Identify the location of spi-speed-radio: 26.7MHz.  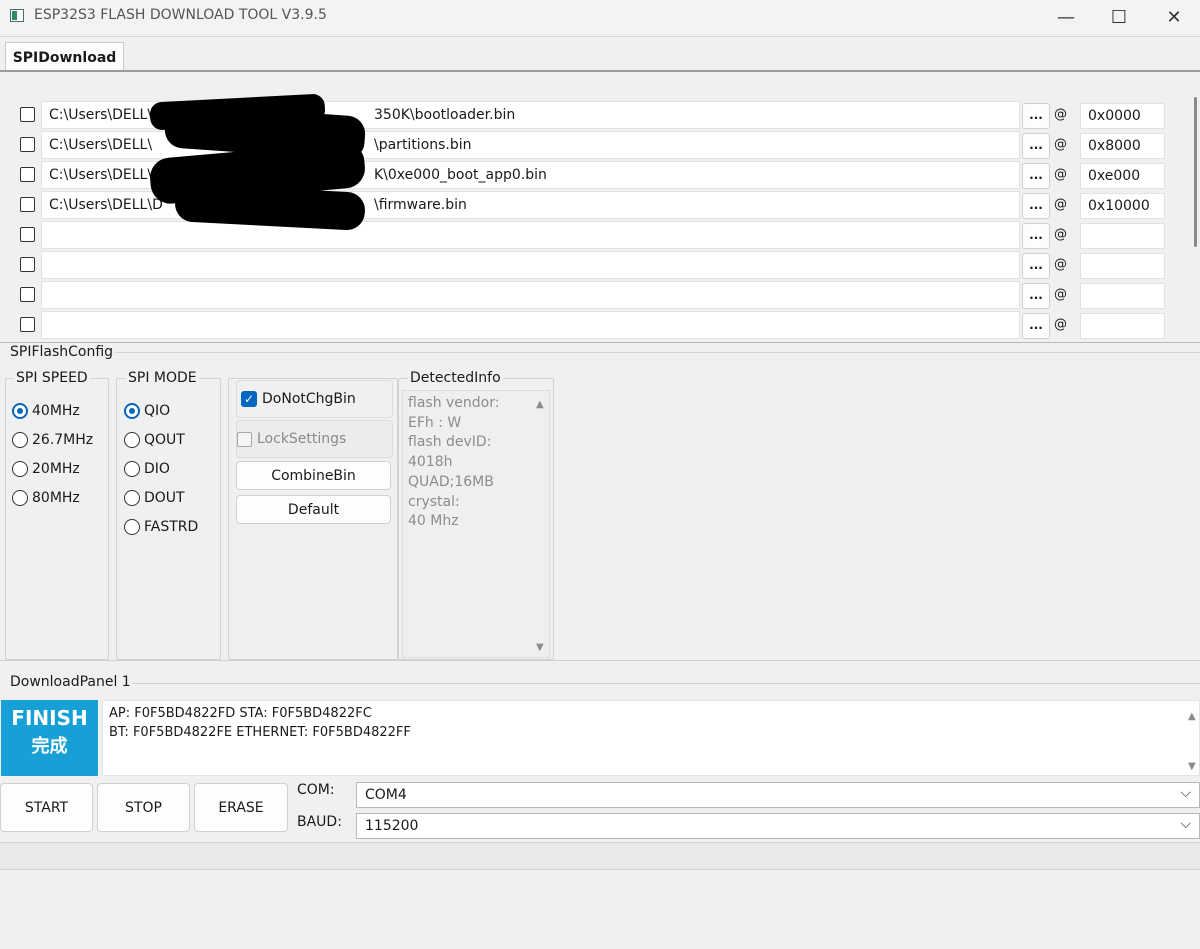
(52, 440).